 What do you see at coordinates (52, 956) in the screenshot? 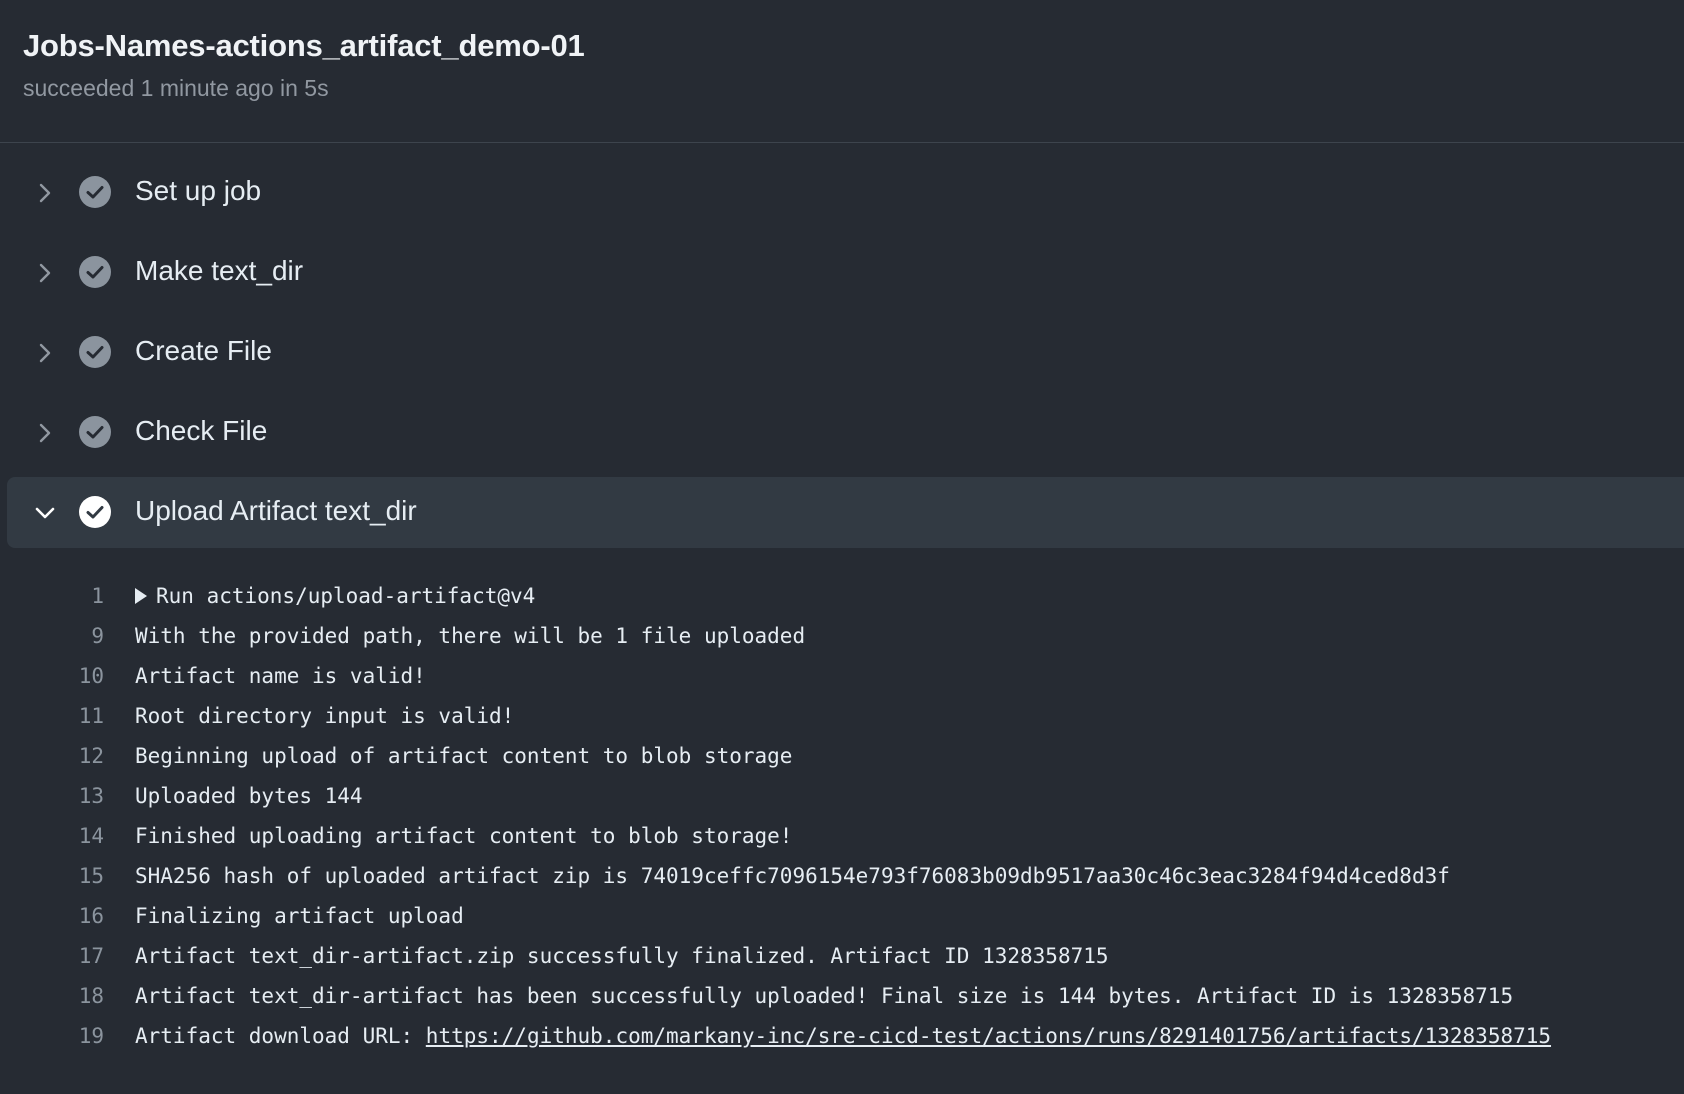
I see `line-number: 17` at bounding box center [52, 956].